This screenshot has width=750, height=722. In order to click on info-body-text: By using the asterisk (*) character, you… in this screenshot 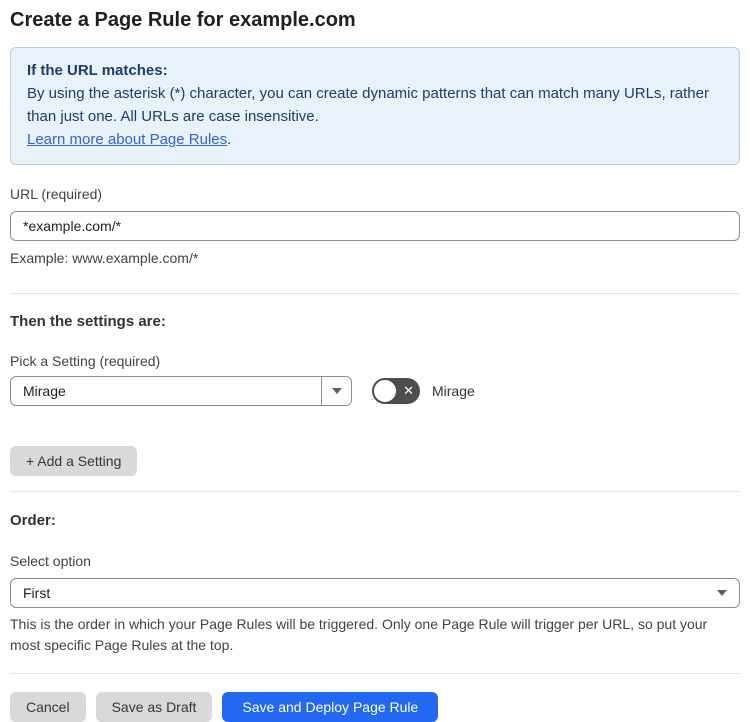, I will do `click(368, 105)`.